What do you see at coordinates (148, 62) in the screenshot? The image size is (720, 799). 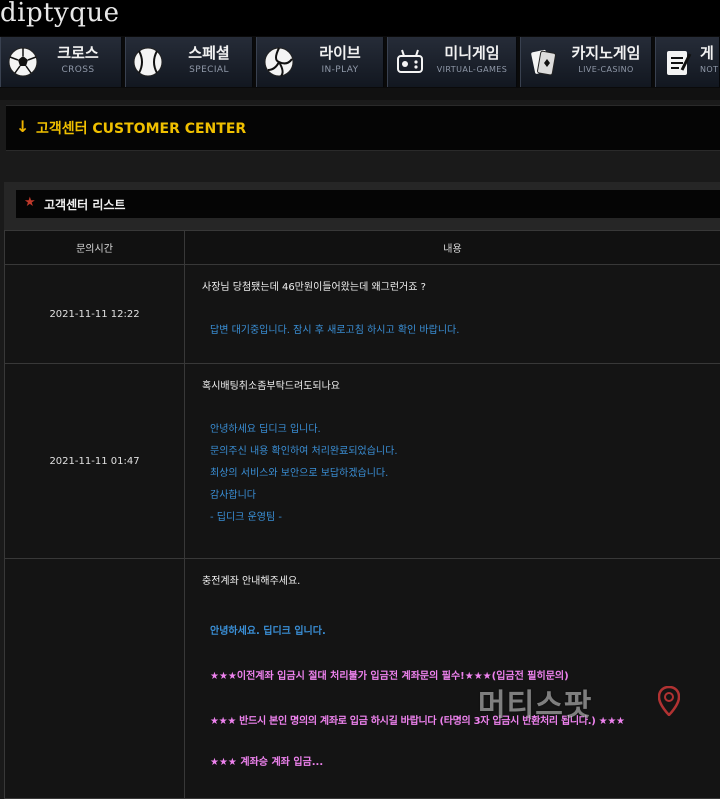 I see `baseball-icon` at bounding box center [148, 62].